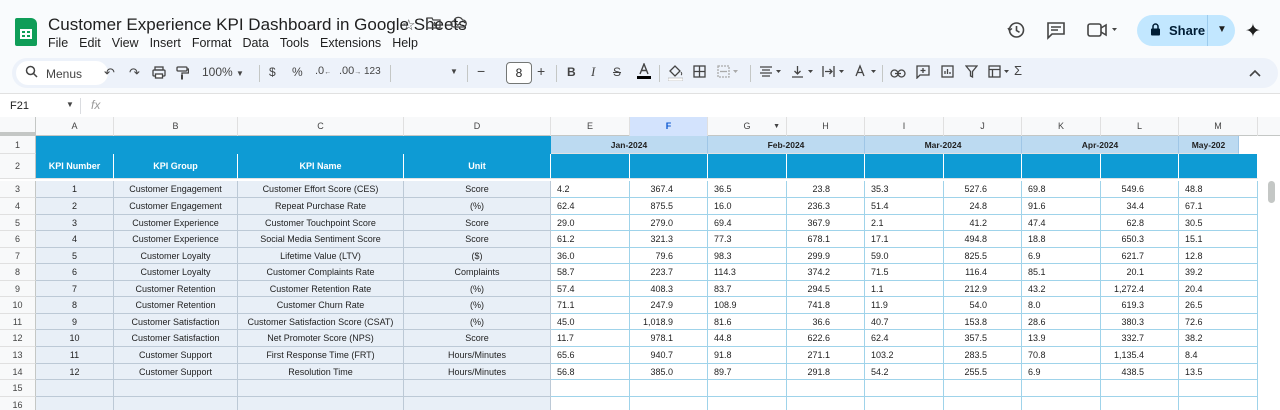 This screenshot has height=410, width=1280. Describe the element at coordinates (272, 72) in the screenshot. I see `currency-format-button: $` at that location.